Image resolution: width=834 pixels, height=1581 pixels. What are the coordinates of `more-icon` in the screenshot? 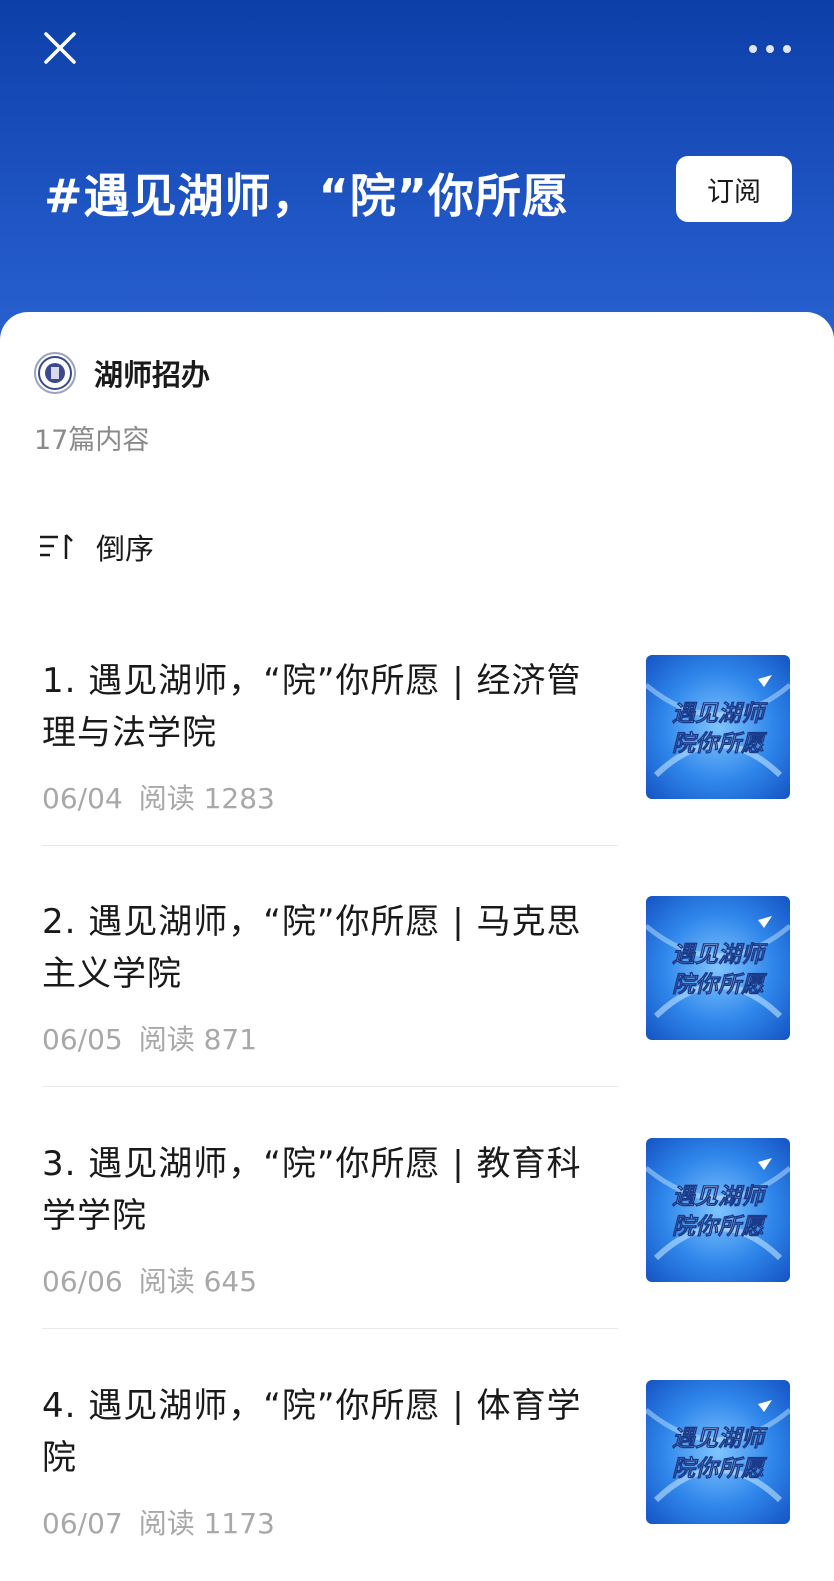 It's located at (770, 49).